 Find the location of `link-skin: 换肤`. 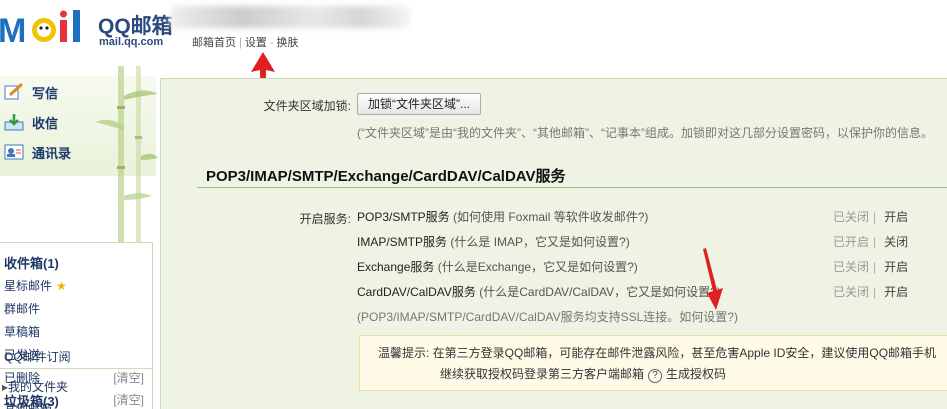

link-skin: 换肤 is located at coordinates (288, 43).